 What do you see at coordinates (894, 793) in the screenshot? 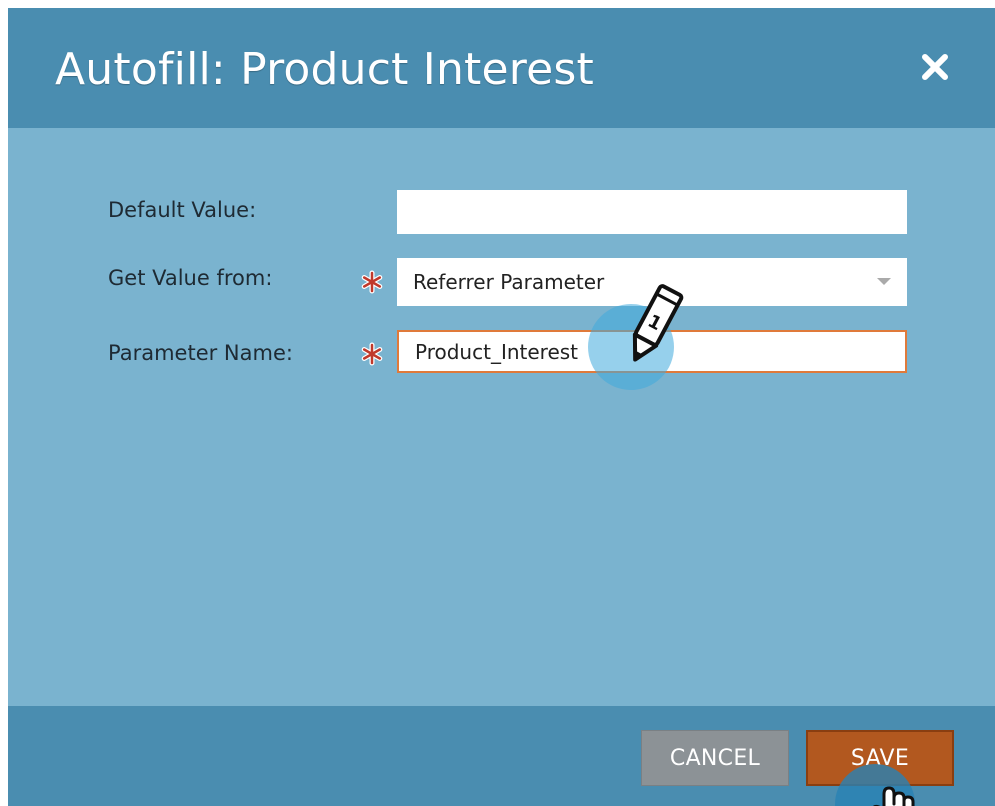
I see `hand-cursor-icon` at bounding box center [894, 793].